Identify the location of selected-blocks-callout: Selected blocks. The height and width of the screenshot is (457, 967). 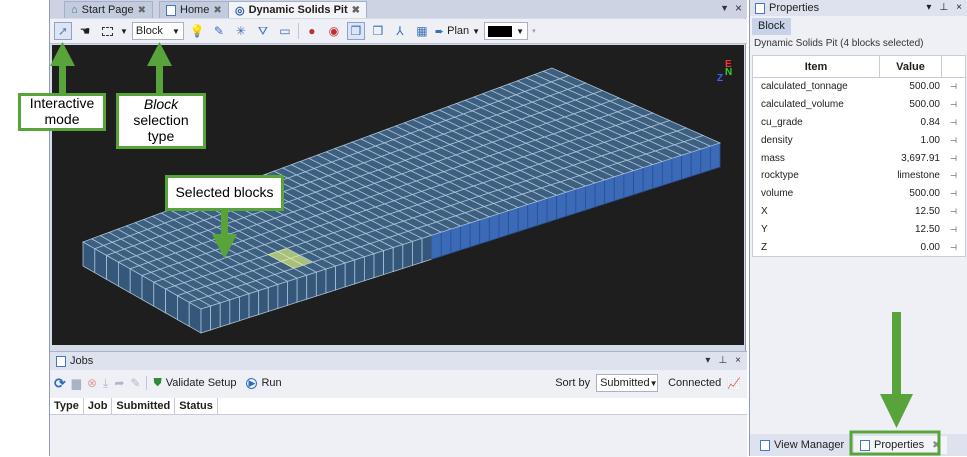
(224, 193).